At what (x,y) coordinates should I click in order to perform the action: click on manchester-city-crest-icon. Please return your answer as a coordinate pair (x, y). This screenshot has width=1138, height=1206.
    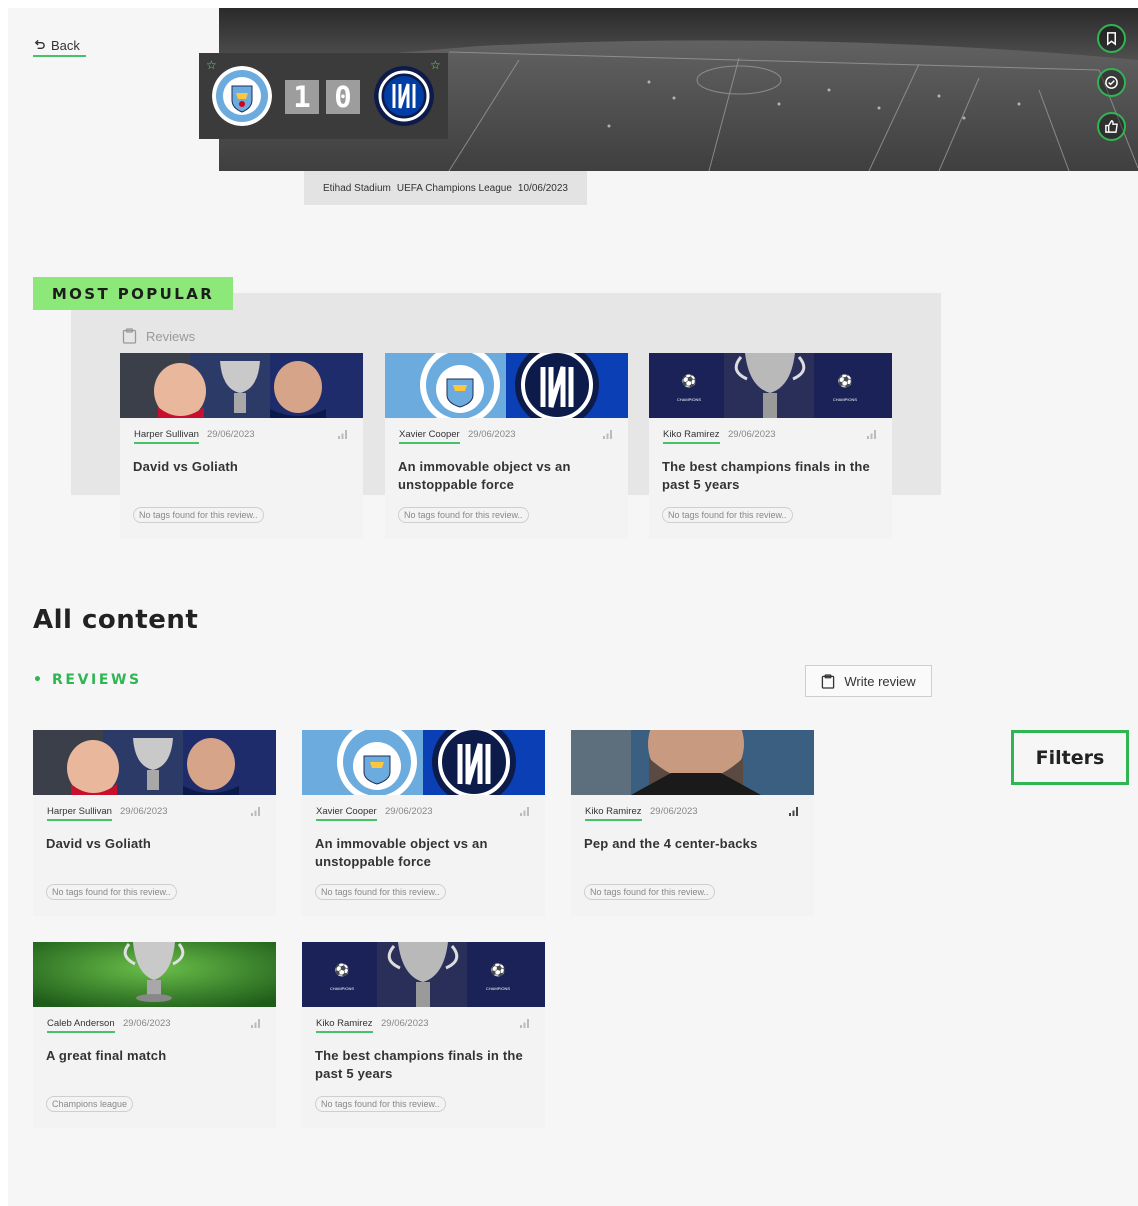
    Looking at the image, I should click on (242, 96).